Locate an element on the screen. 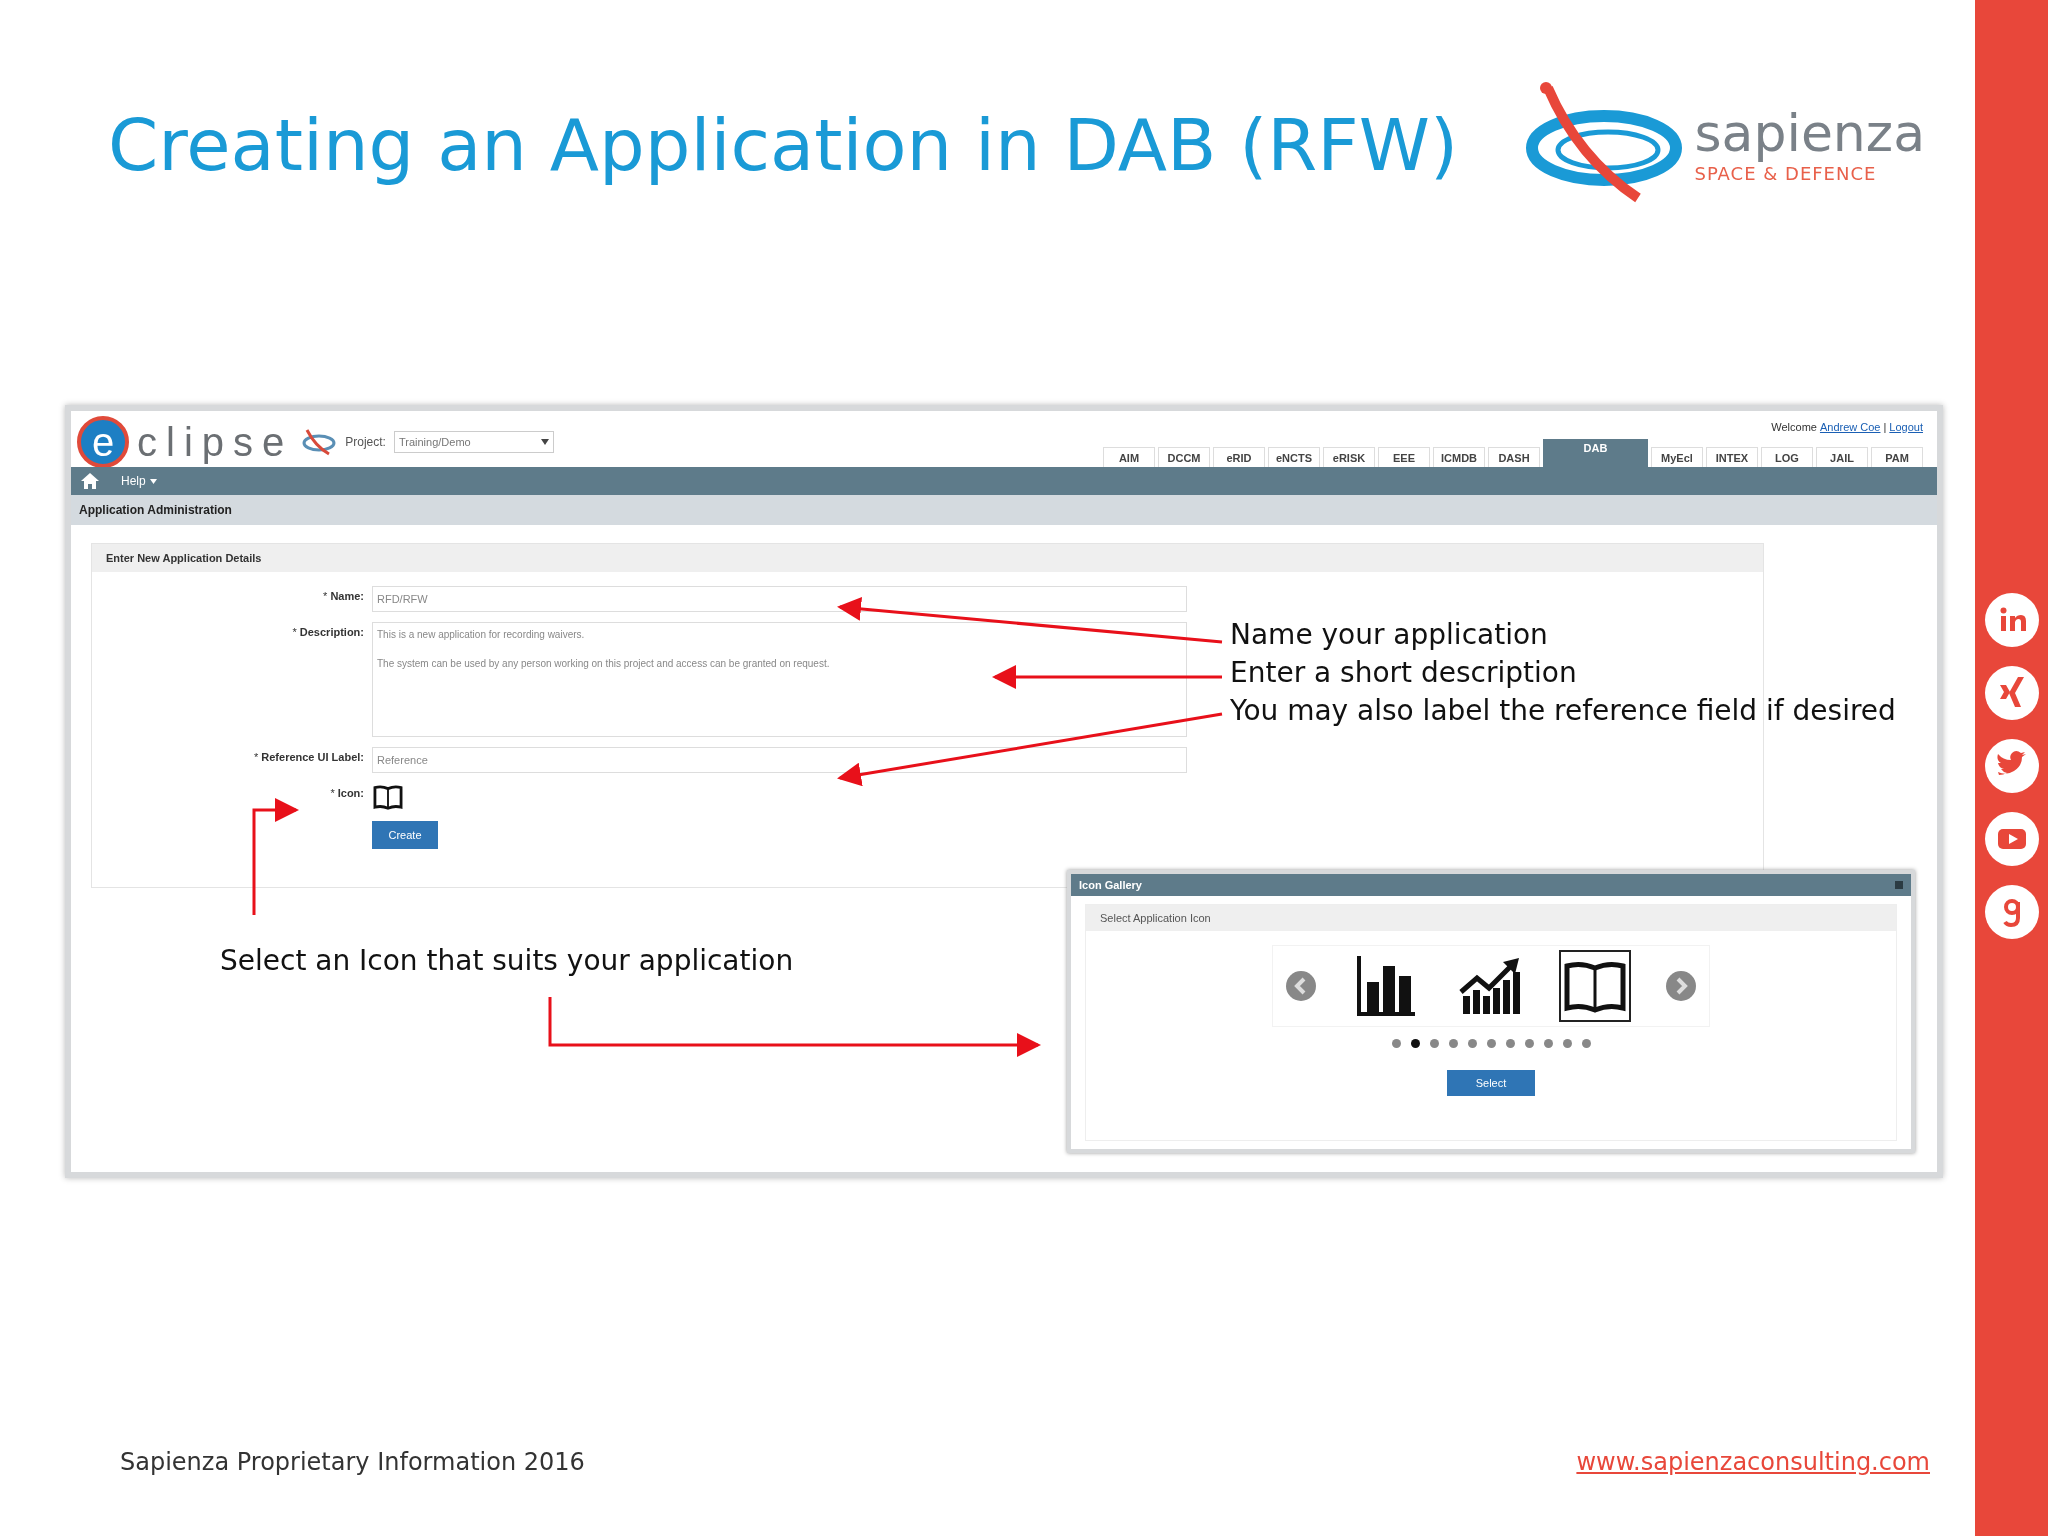 The width and height of the screenshot is (2048, 1536). google-icon is located at coordinates (2011, 912).